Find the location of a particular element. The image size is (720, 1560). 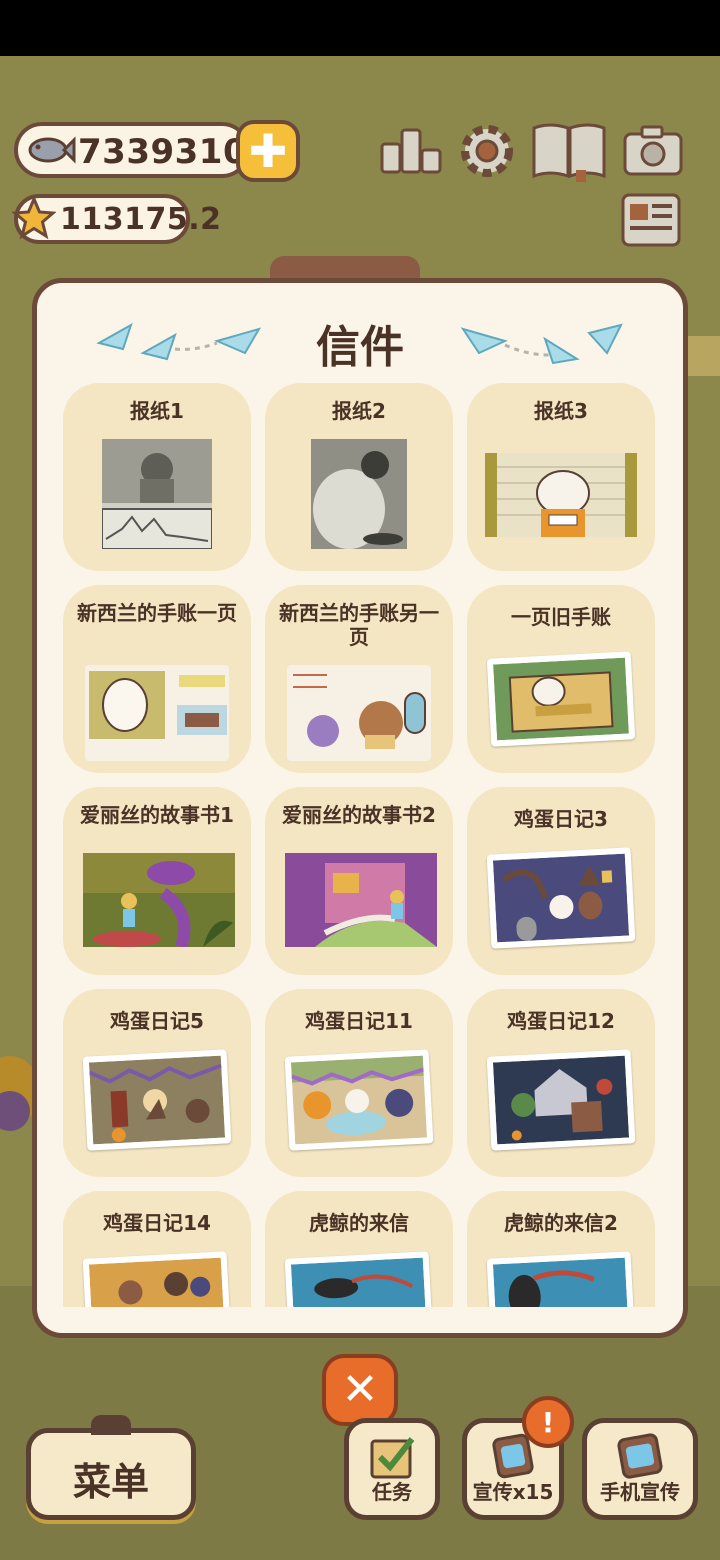

checklist-icon is located at coordinates (392, 1458).